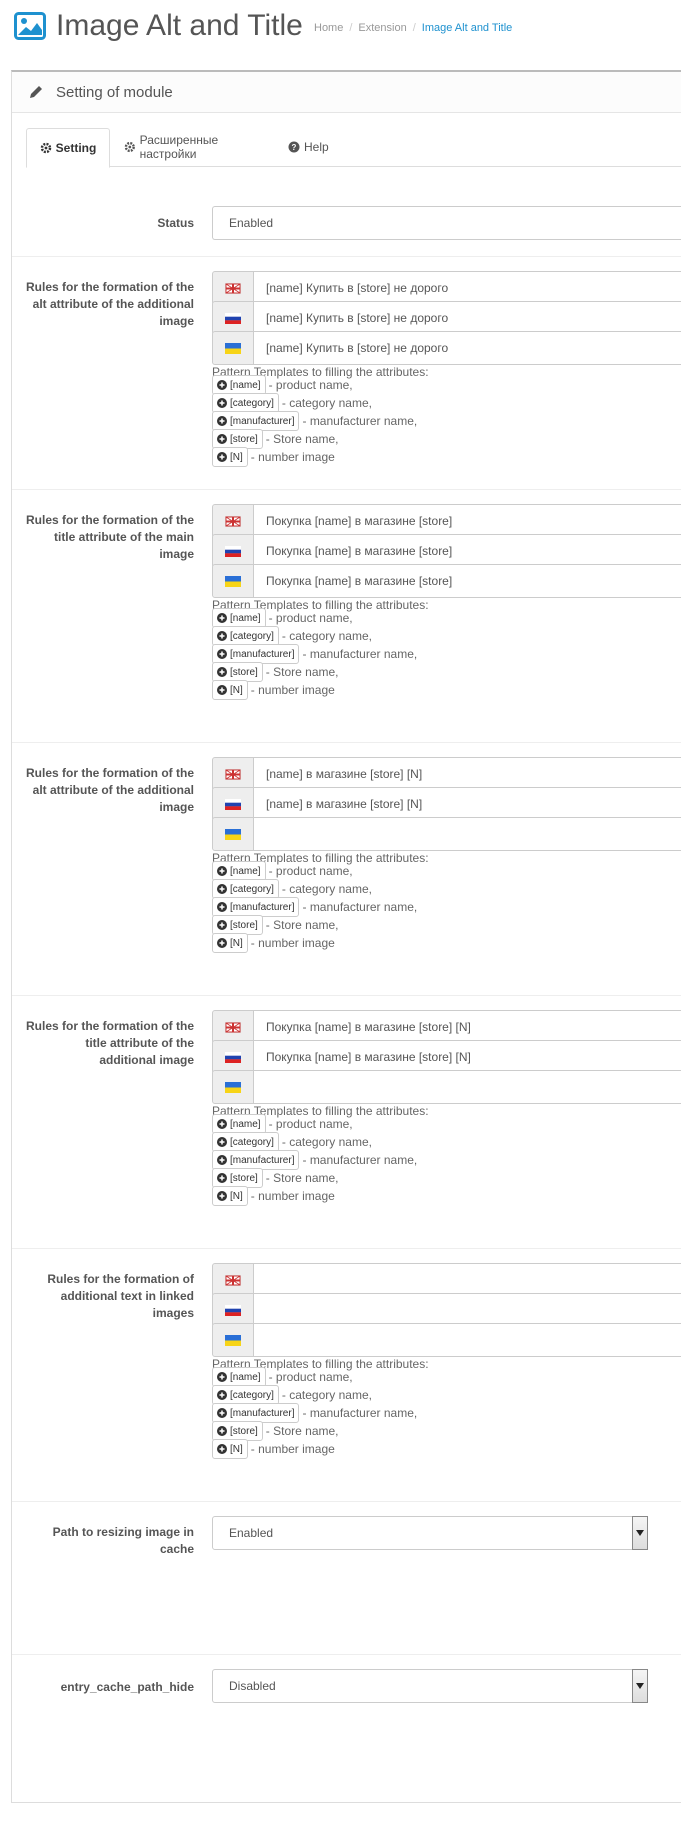 The image size is (681, 1843). Describe the element at coordinates (467, 1057) in the screenshot. I see `rule-input-ru: Покупка [name] в магазине [store] [N]` at that location.